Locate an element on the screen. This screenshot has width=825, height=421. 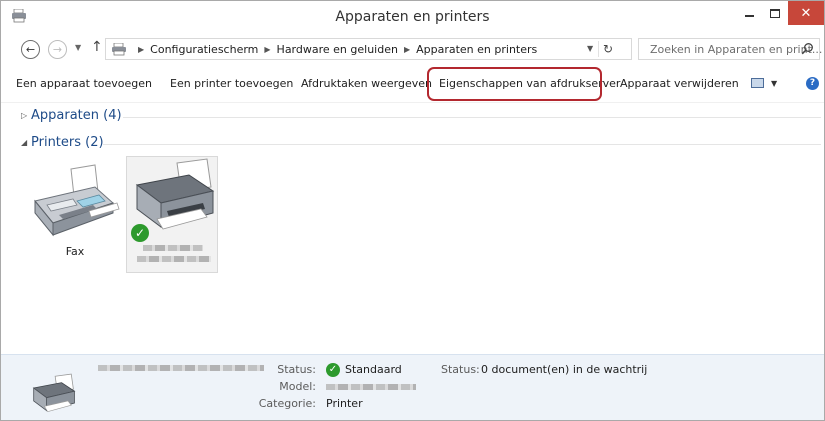
view-print-jobs-button: Afdruktaken weergeven is located at coordinates (366, 83).